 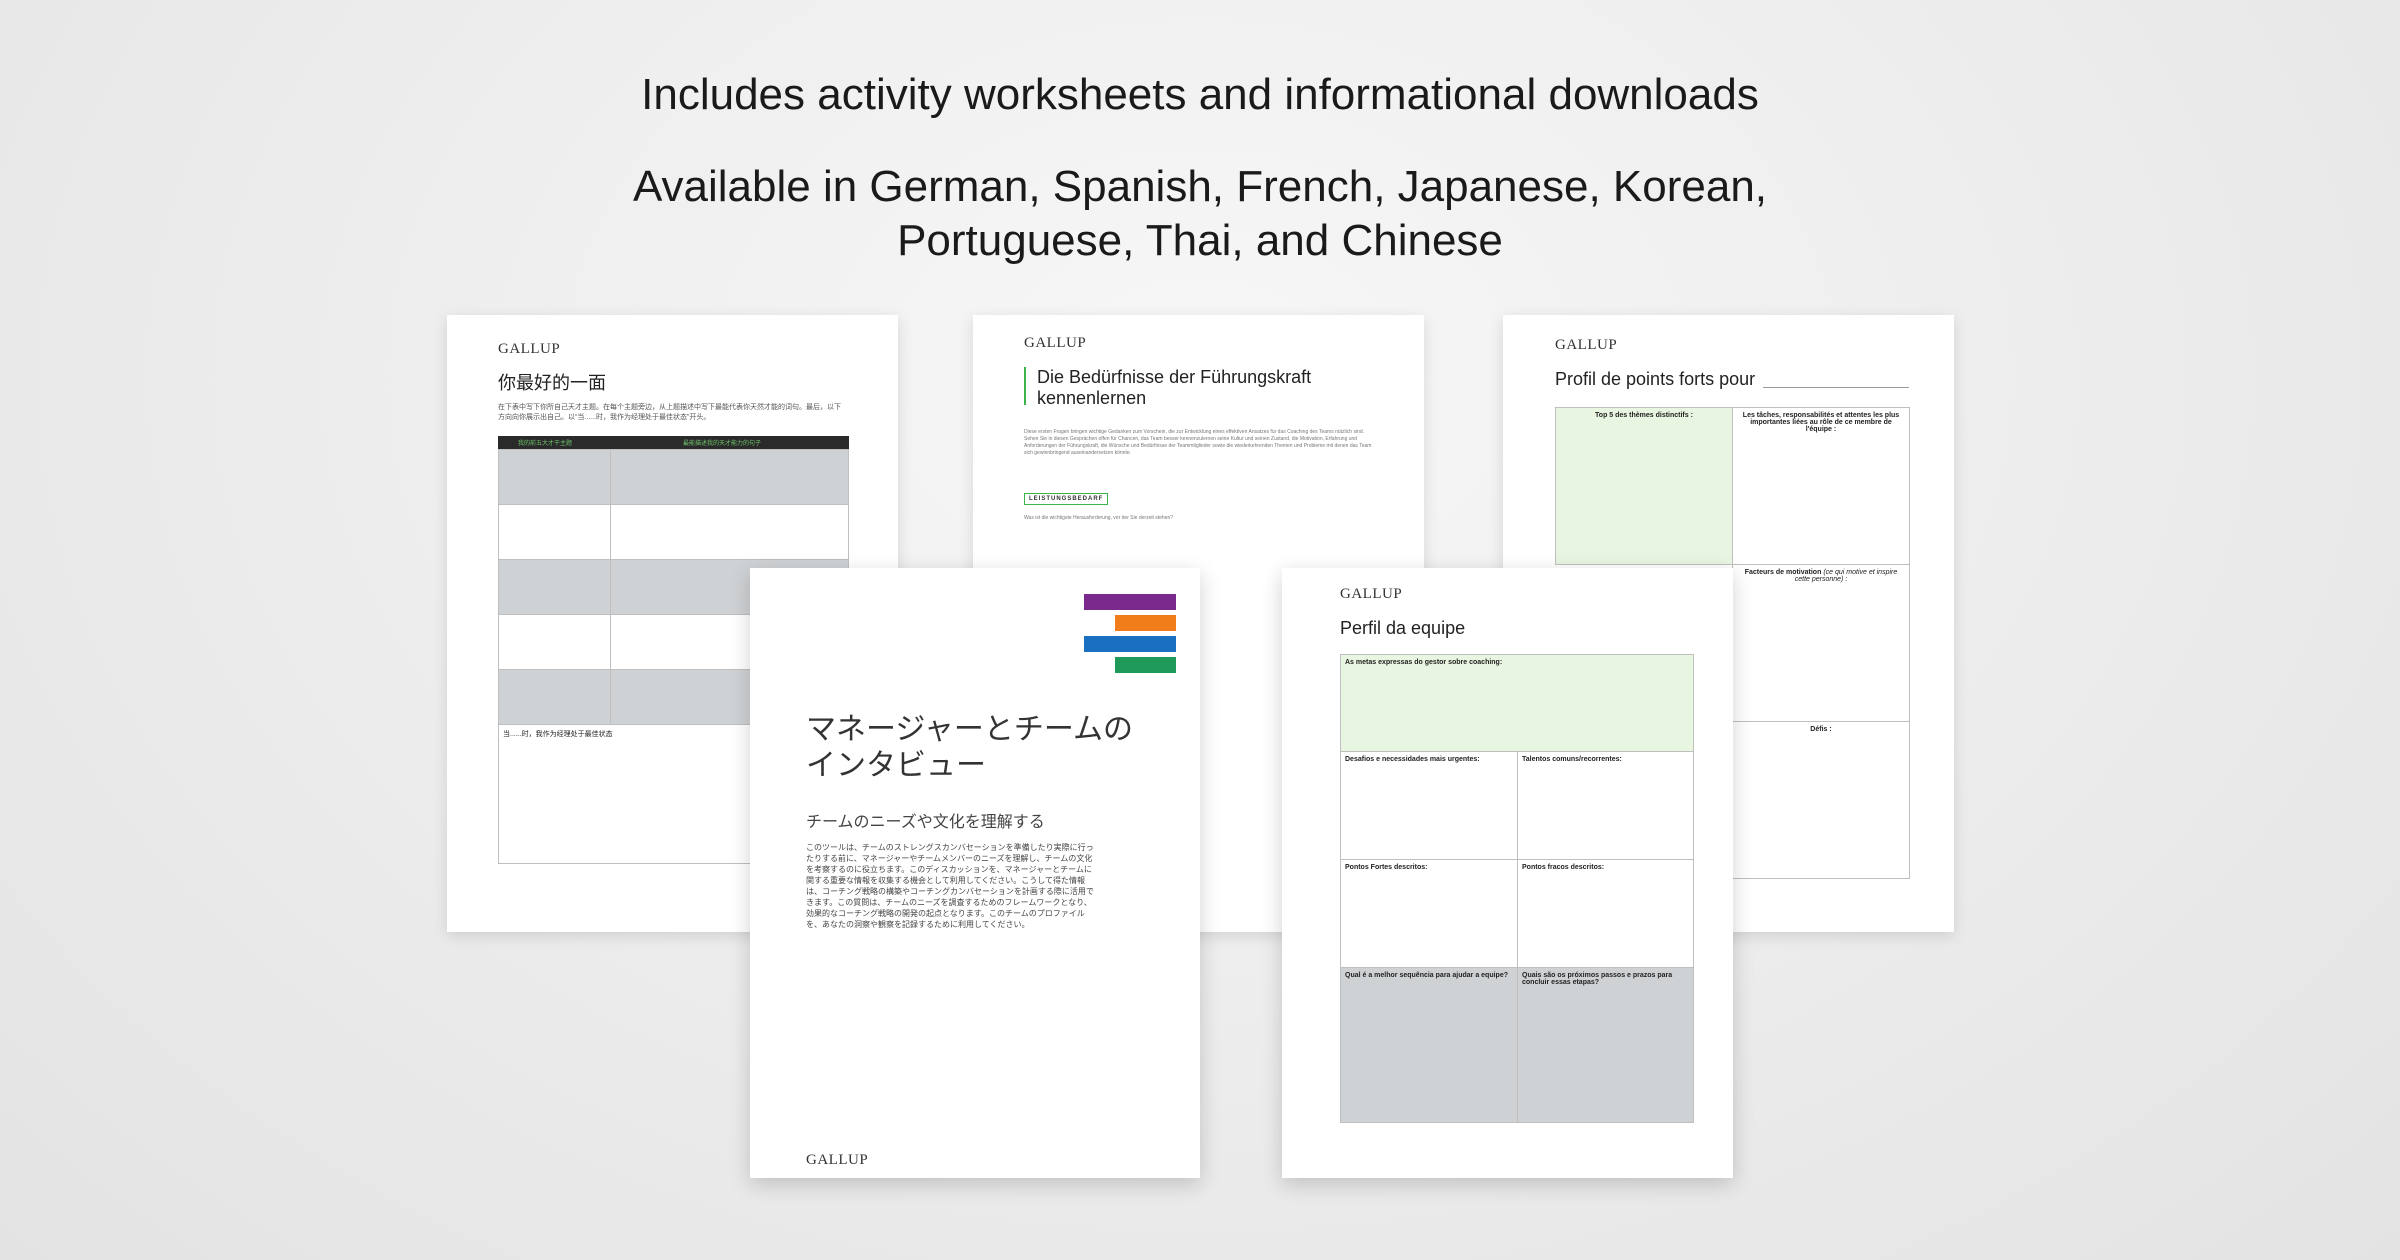 I want to click on cover-title-line-1: マネージャーとチームの, so click(x=969, y=729).